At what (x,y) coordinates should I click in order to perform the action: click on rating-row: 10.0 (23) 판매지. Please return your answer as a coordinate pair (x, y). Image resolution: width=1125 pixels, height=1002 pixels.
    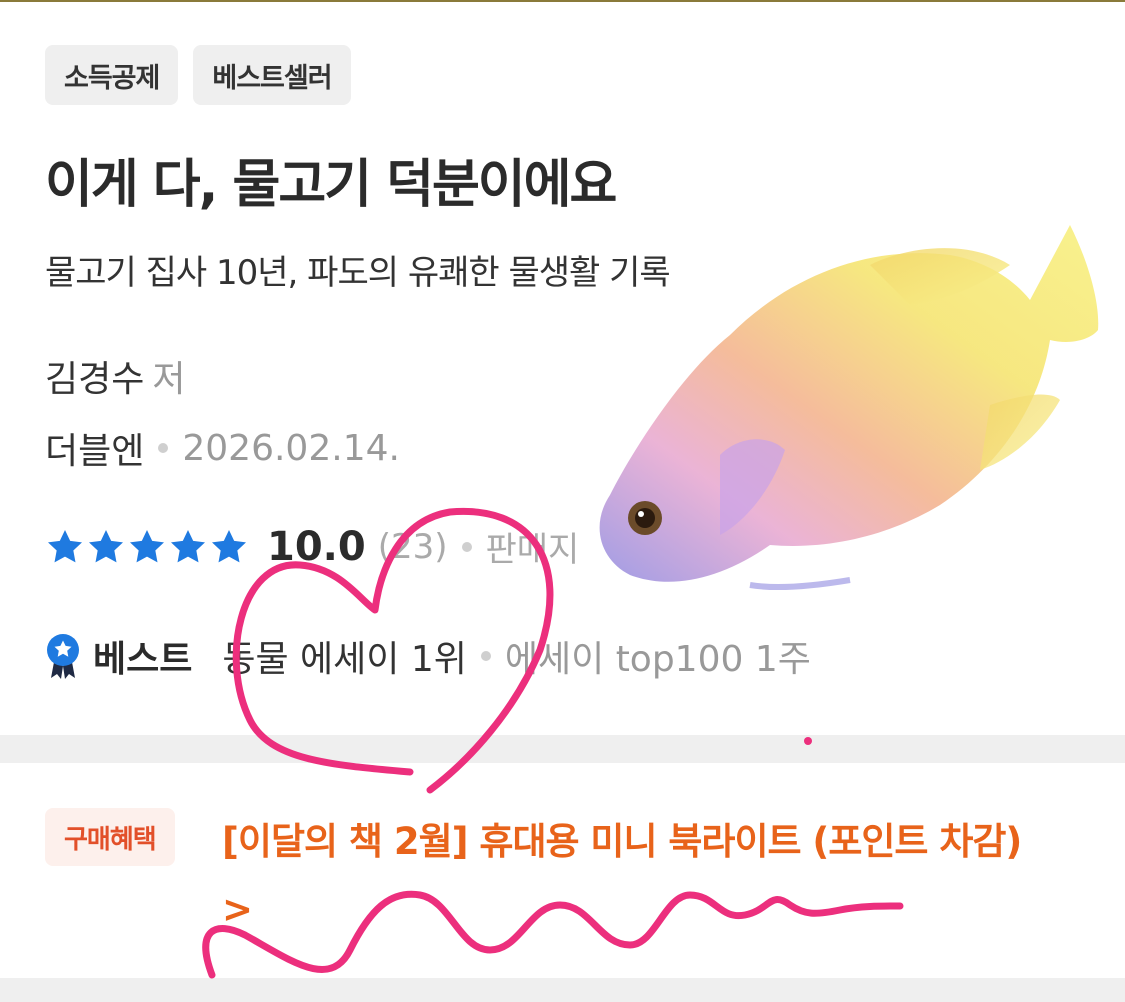
    Looking at the image, I should click on (312, 546).